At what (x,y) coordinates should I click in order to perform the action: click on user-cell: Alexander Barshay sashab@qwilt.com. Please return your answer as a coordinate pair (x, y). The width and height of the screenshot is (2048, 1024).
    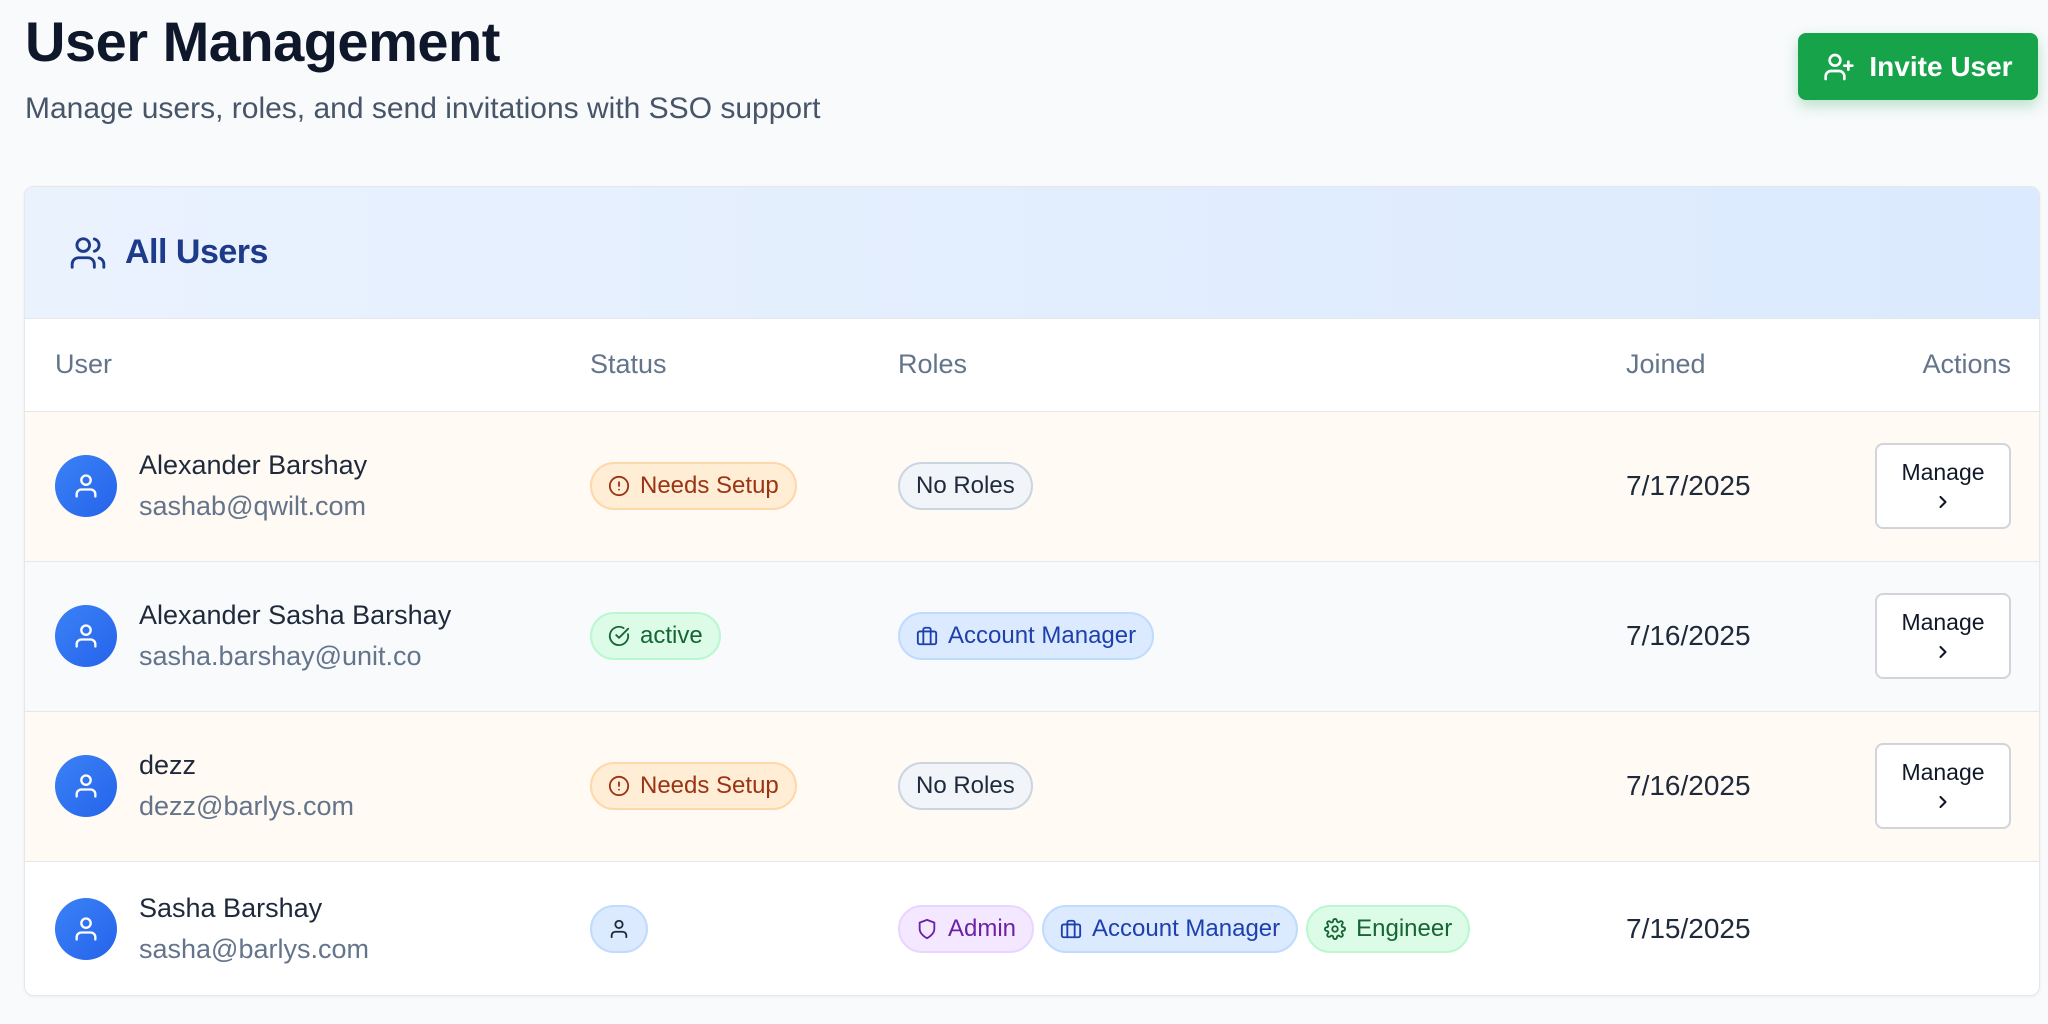
    Looking at the image, I should click on (292, 486).